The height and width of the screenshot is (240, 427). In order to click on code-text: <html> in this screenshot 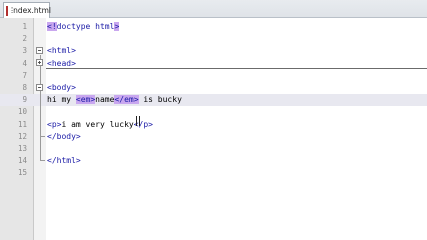, I will do `click(61, 51)`.